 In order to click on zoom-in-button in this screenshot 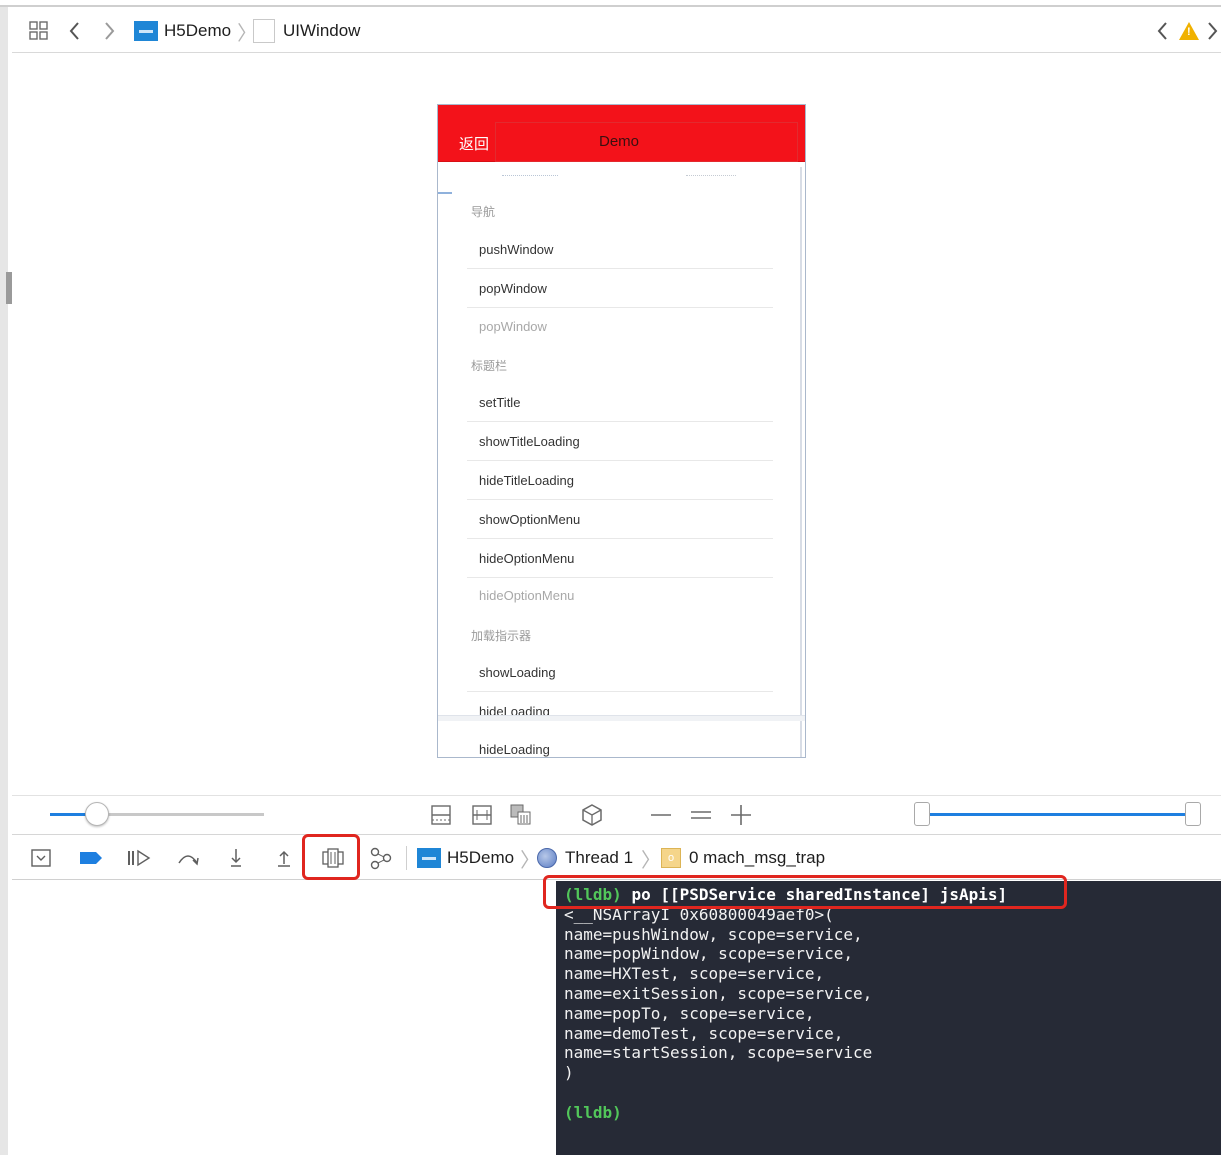, I will do `click(741, 817)`.